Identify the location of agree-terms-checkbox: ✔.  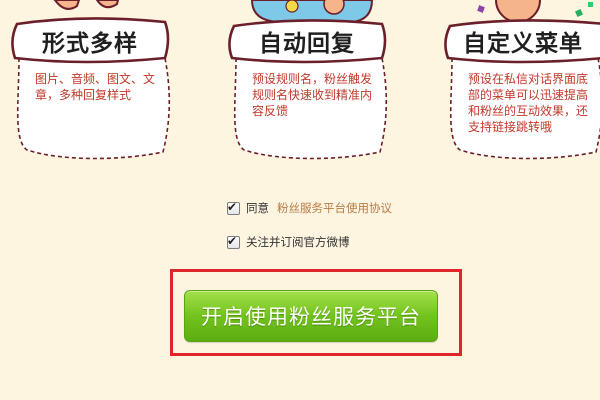
(233, 207).